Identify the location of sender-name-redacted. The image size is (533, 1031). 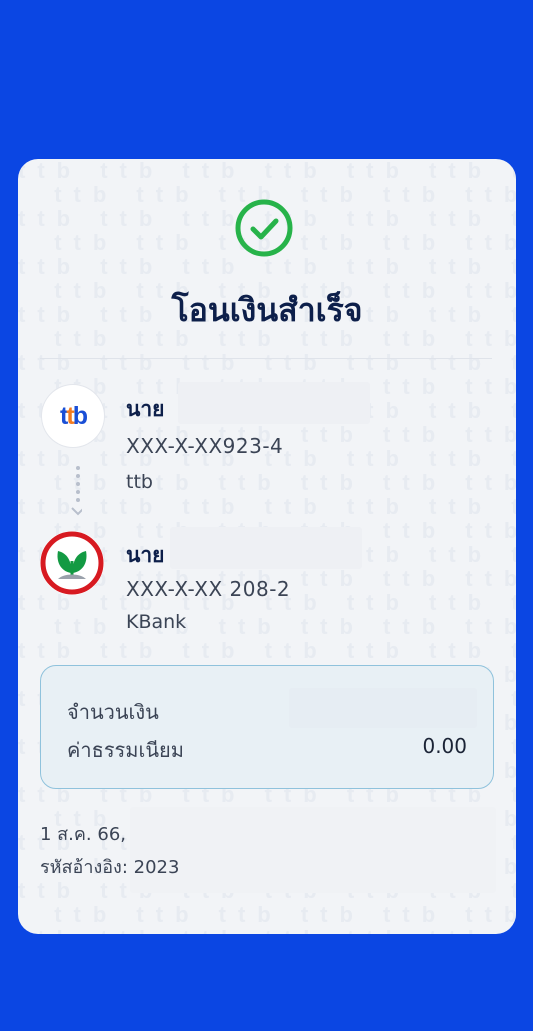
(274, 403).